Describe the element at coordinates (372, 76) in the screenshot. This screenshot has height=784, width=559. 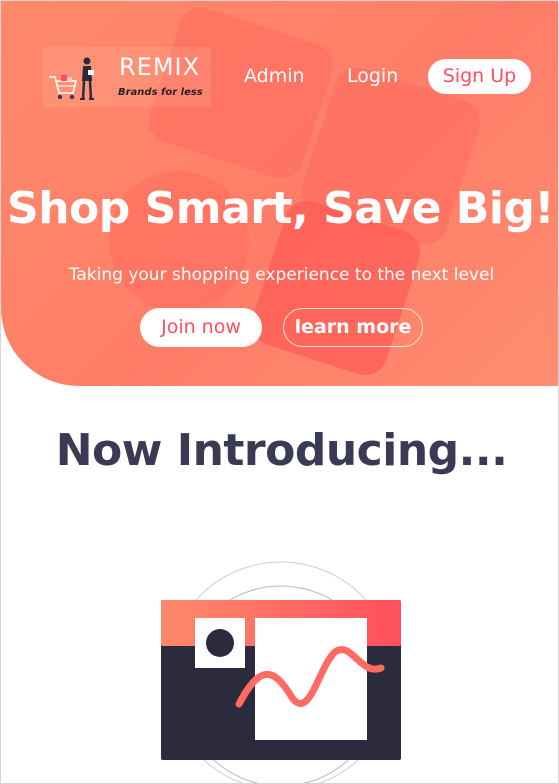
I see `nav-login-link: Login` at that location.